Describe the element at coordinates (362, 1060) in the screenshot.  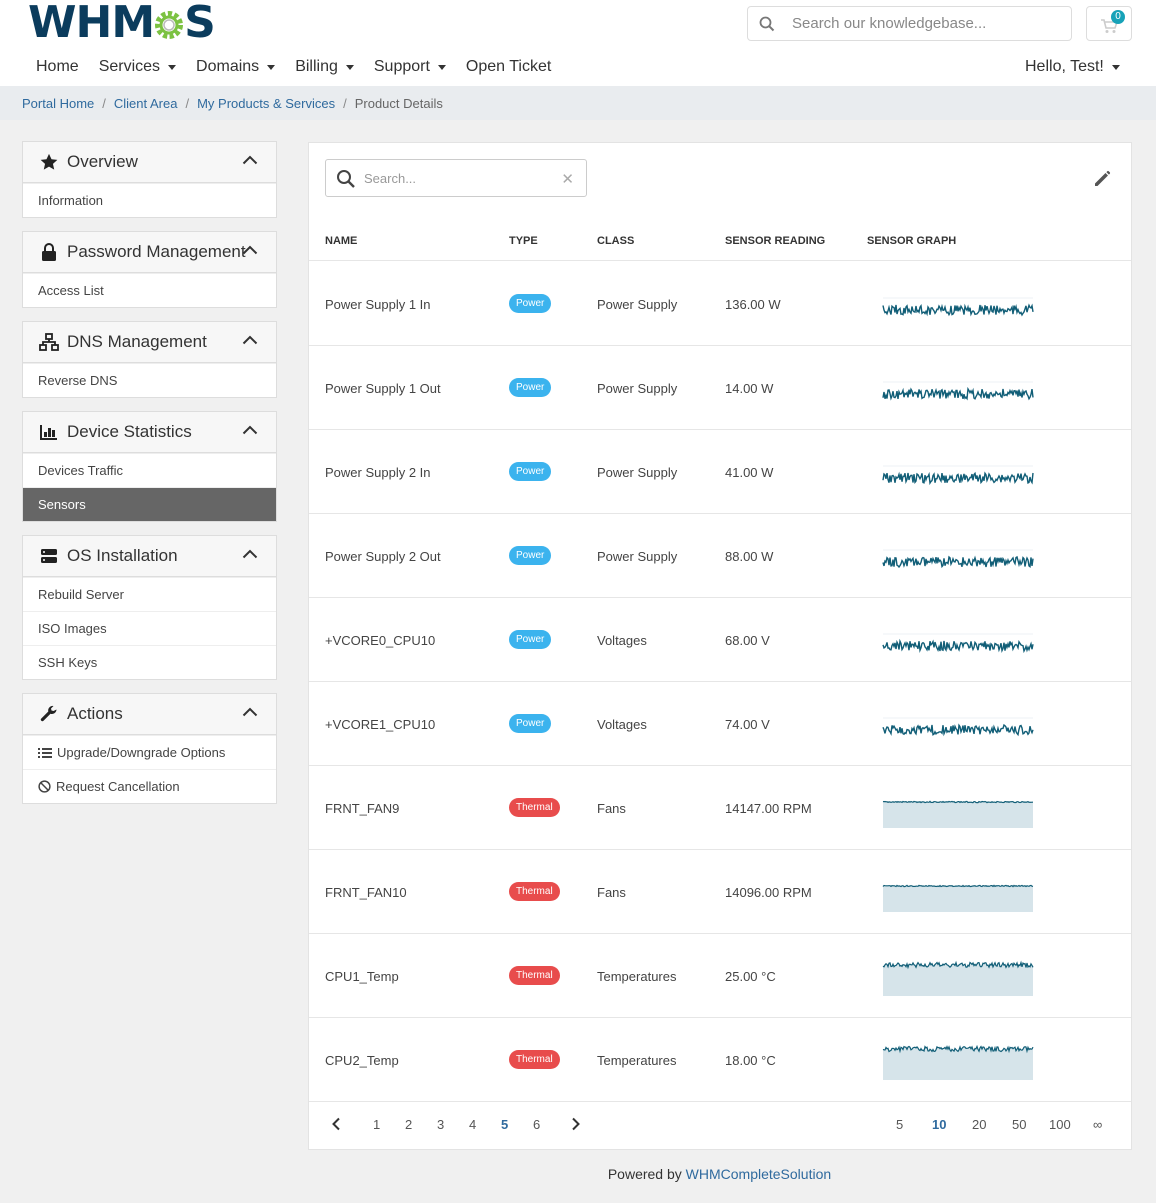
I see `sensor-name: CPU2_Temp` at that location.